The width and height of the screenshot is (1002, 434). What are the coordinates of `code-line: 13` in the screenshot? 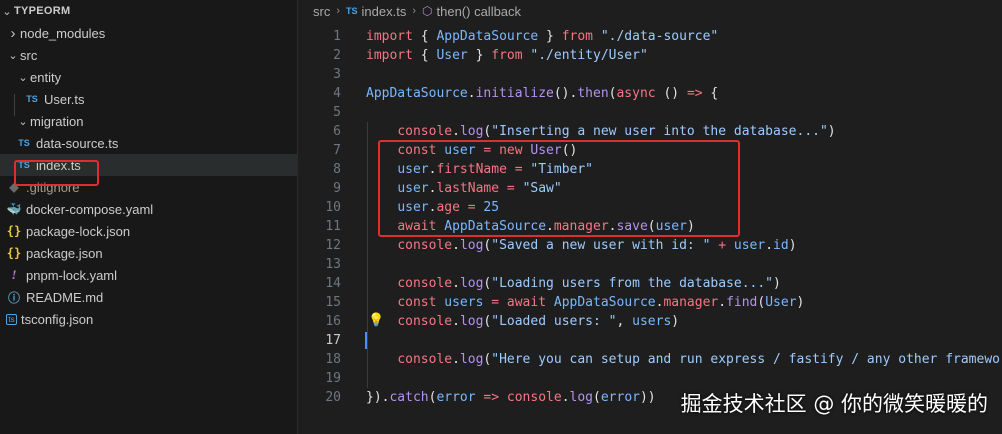 It's located at (650, 264).